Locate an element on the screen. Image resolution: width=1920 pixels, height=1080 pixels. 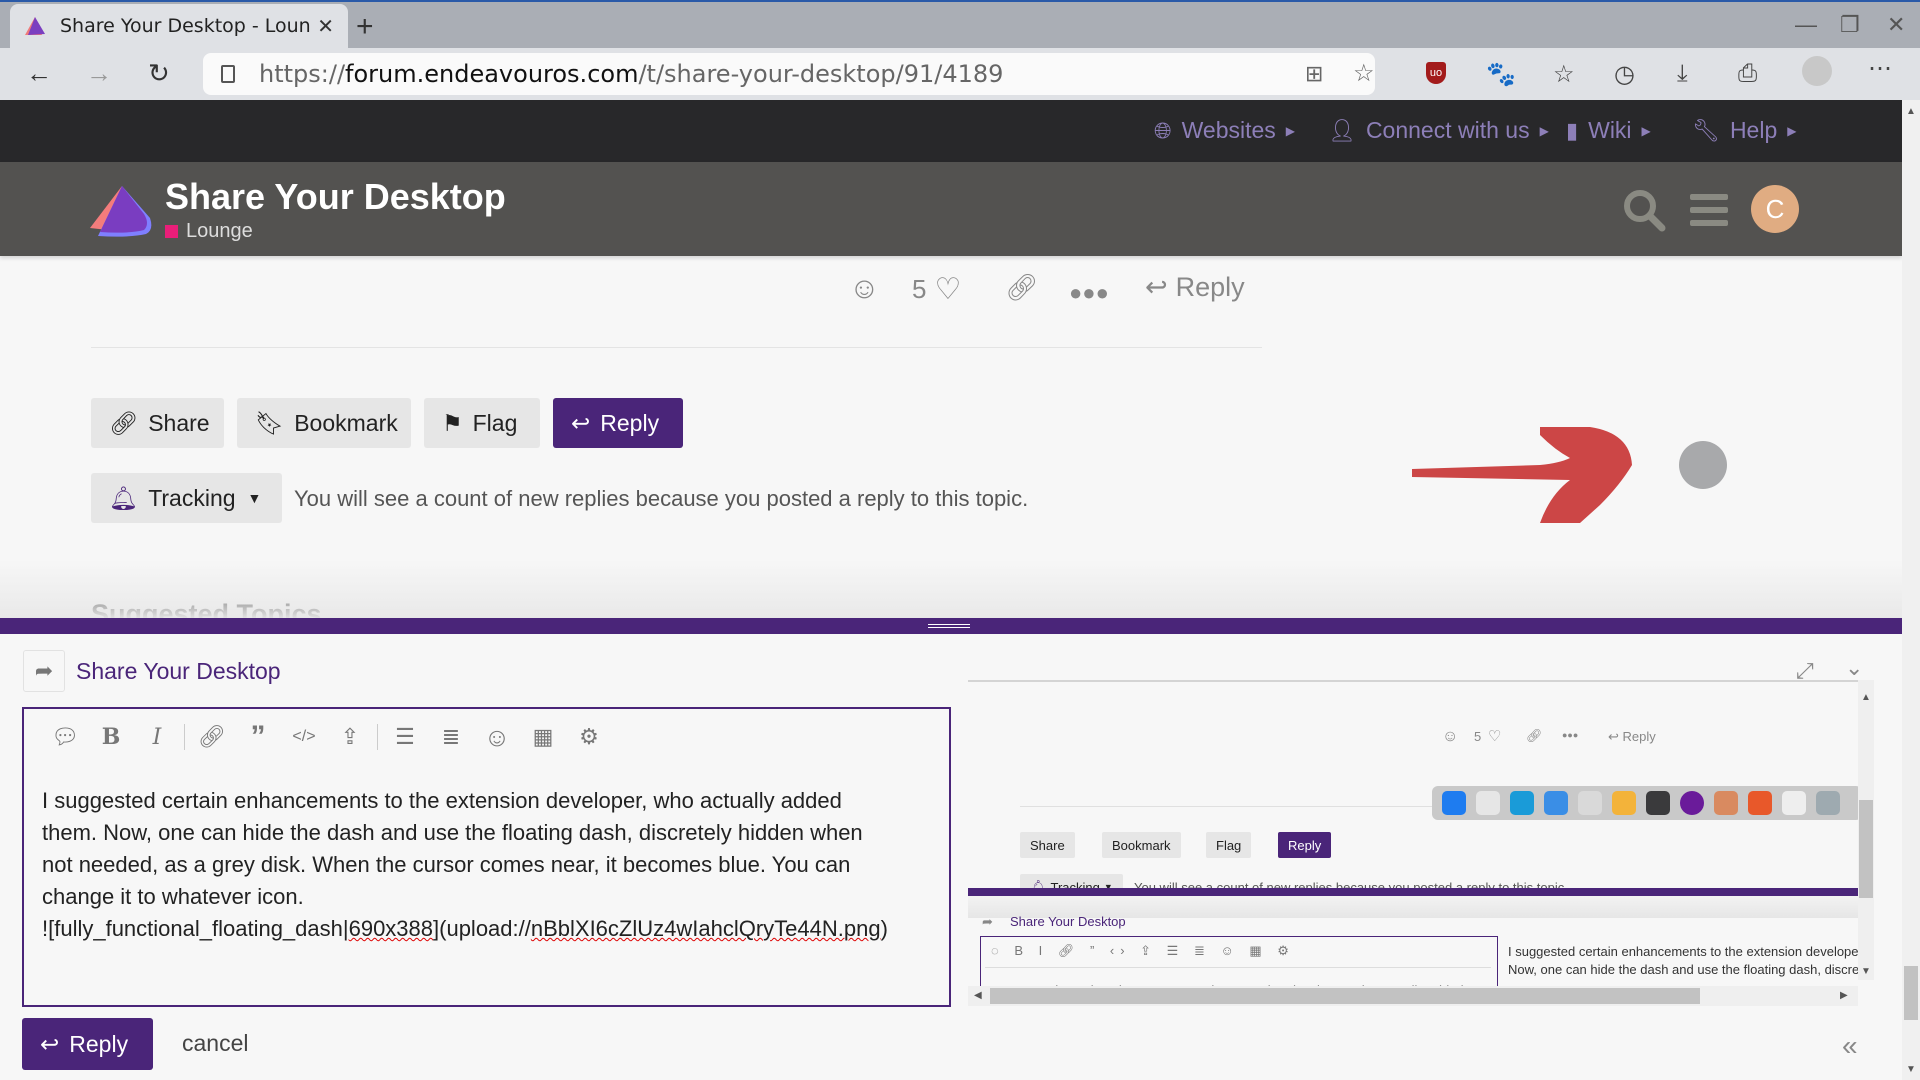
minimize-window-icon: — is located at coordinates (1806, 25).